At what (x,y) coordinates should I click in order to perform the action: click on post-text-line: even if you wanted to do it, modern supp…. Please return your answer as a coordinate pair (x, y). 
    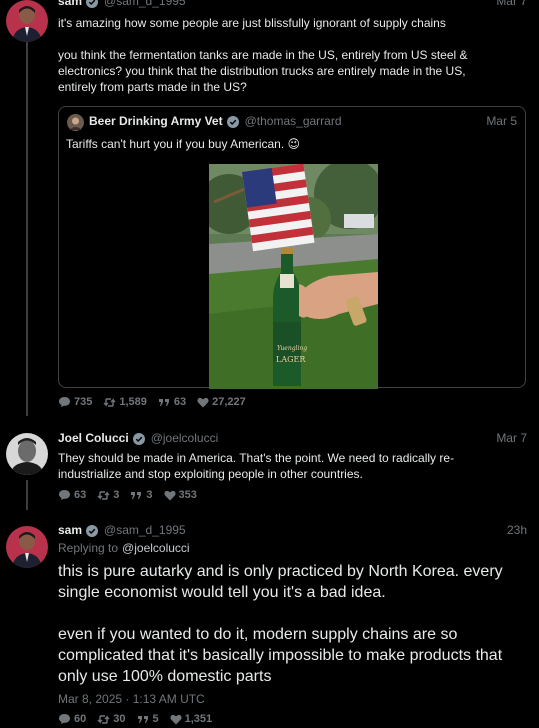
    Looking at the image, I should click on (258, 634).